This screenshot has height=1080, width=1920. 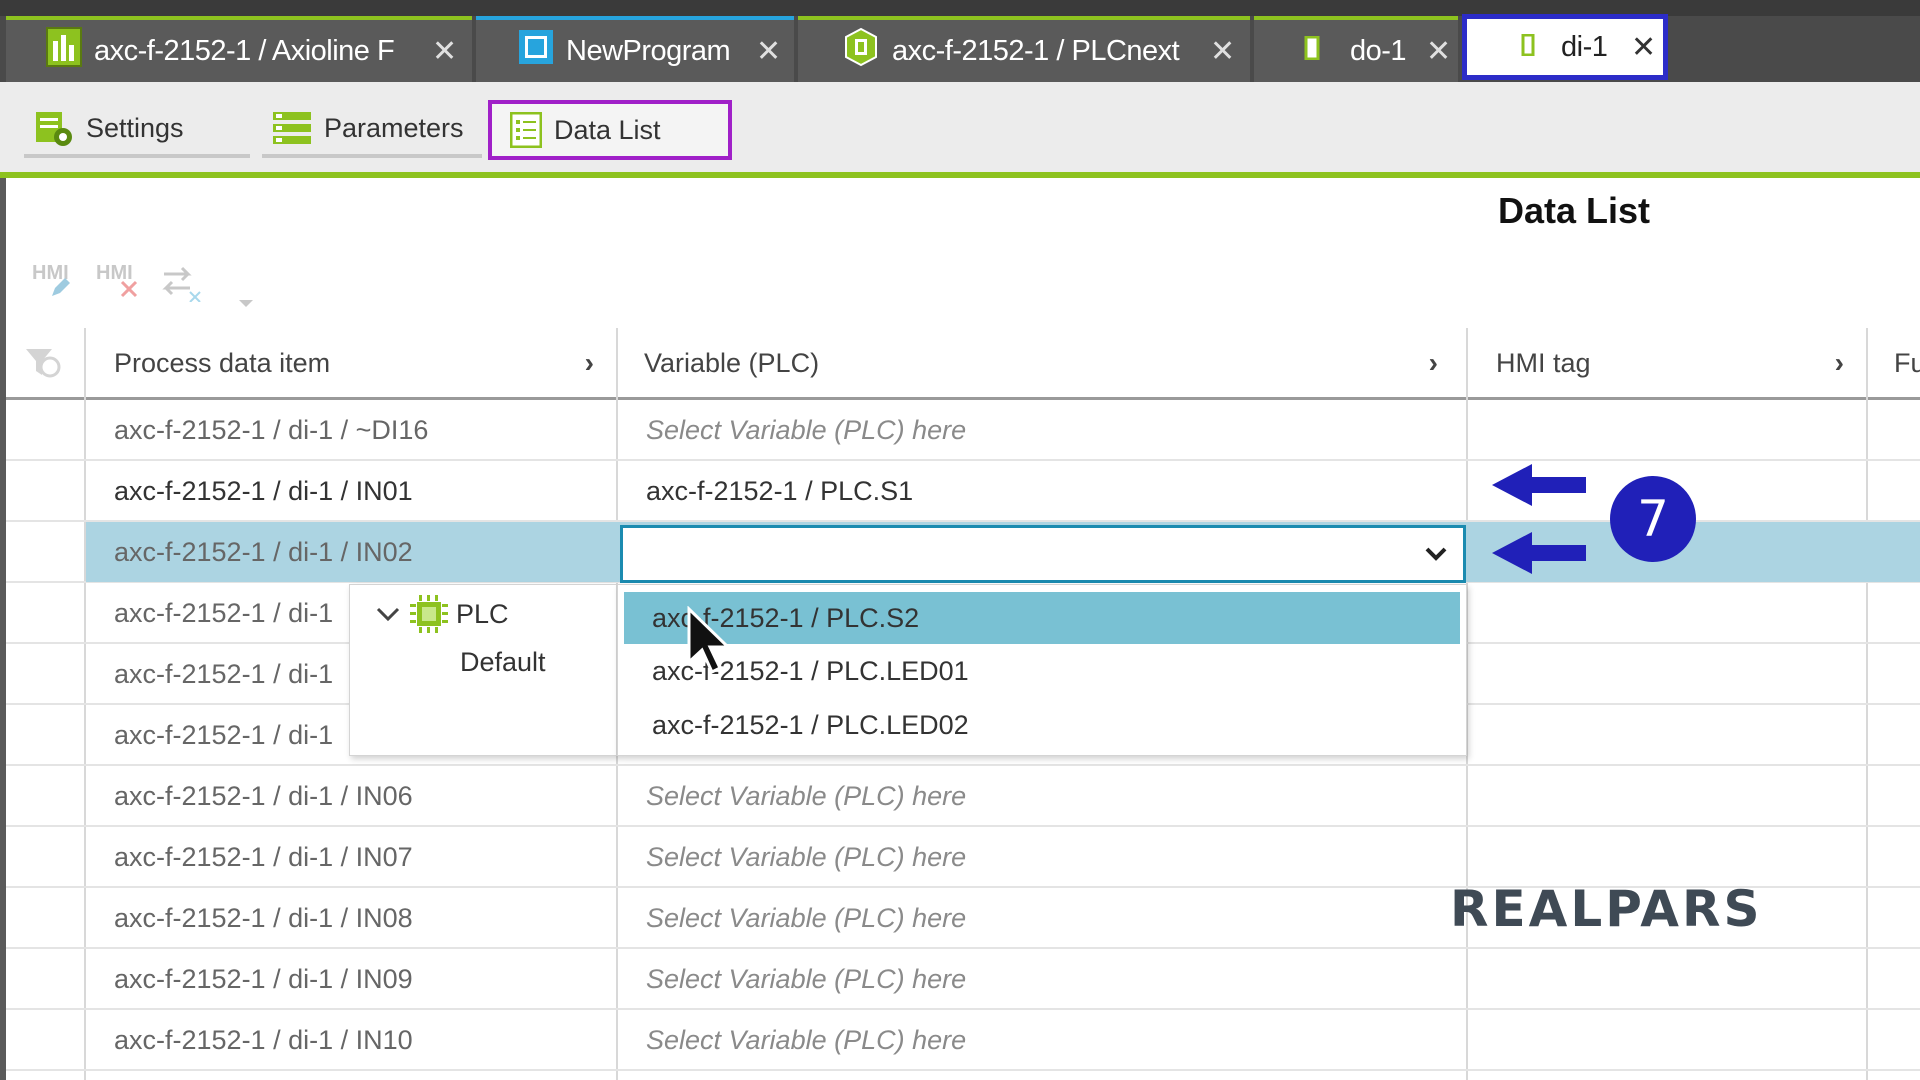 I want to click on delete-x-icon, so click(x=129, y=289).